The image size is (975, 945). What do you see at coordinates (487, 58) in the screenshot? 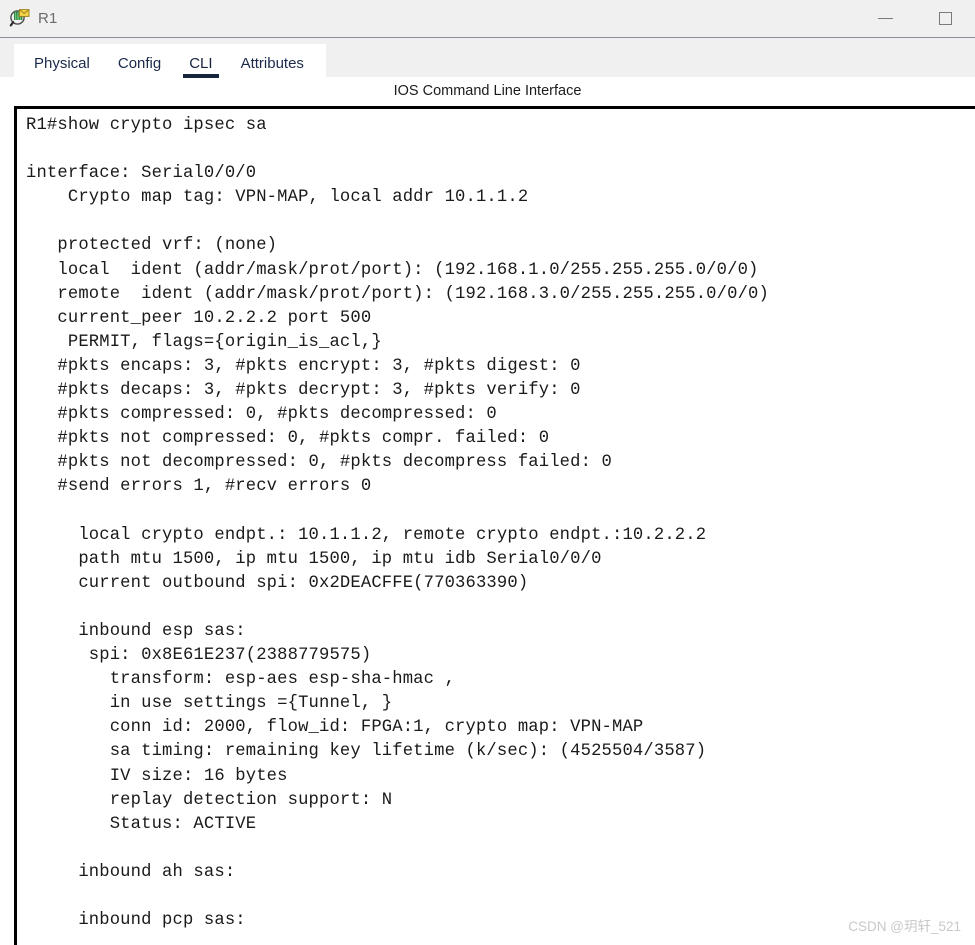
I see `tabbar-container: Physical Config CLI Attributes` at bounding box center [487, 58].